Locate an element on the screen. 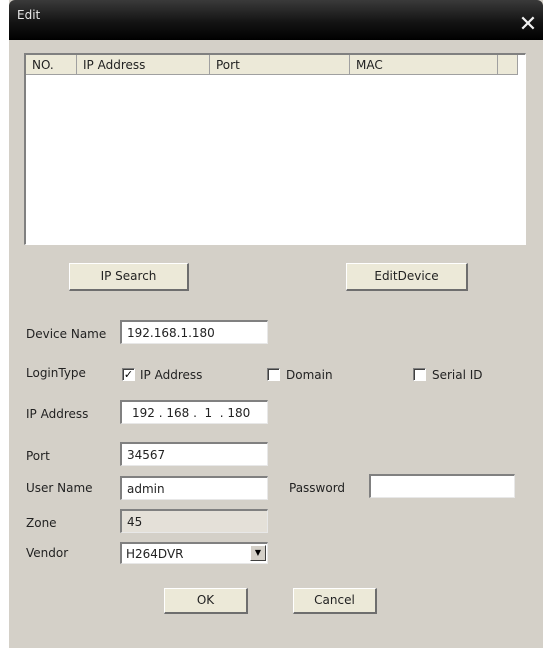  serial-id-checkbox is located at coordinates (419, 374).